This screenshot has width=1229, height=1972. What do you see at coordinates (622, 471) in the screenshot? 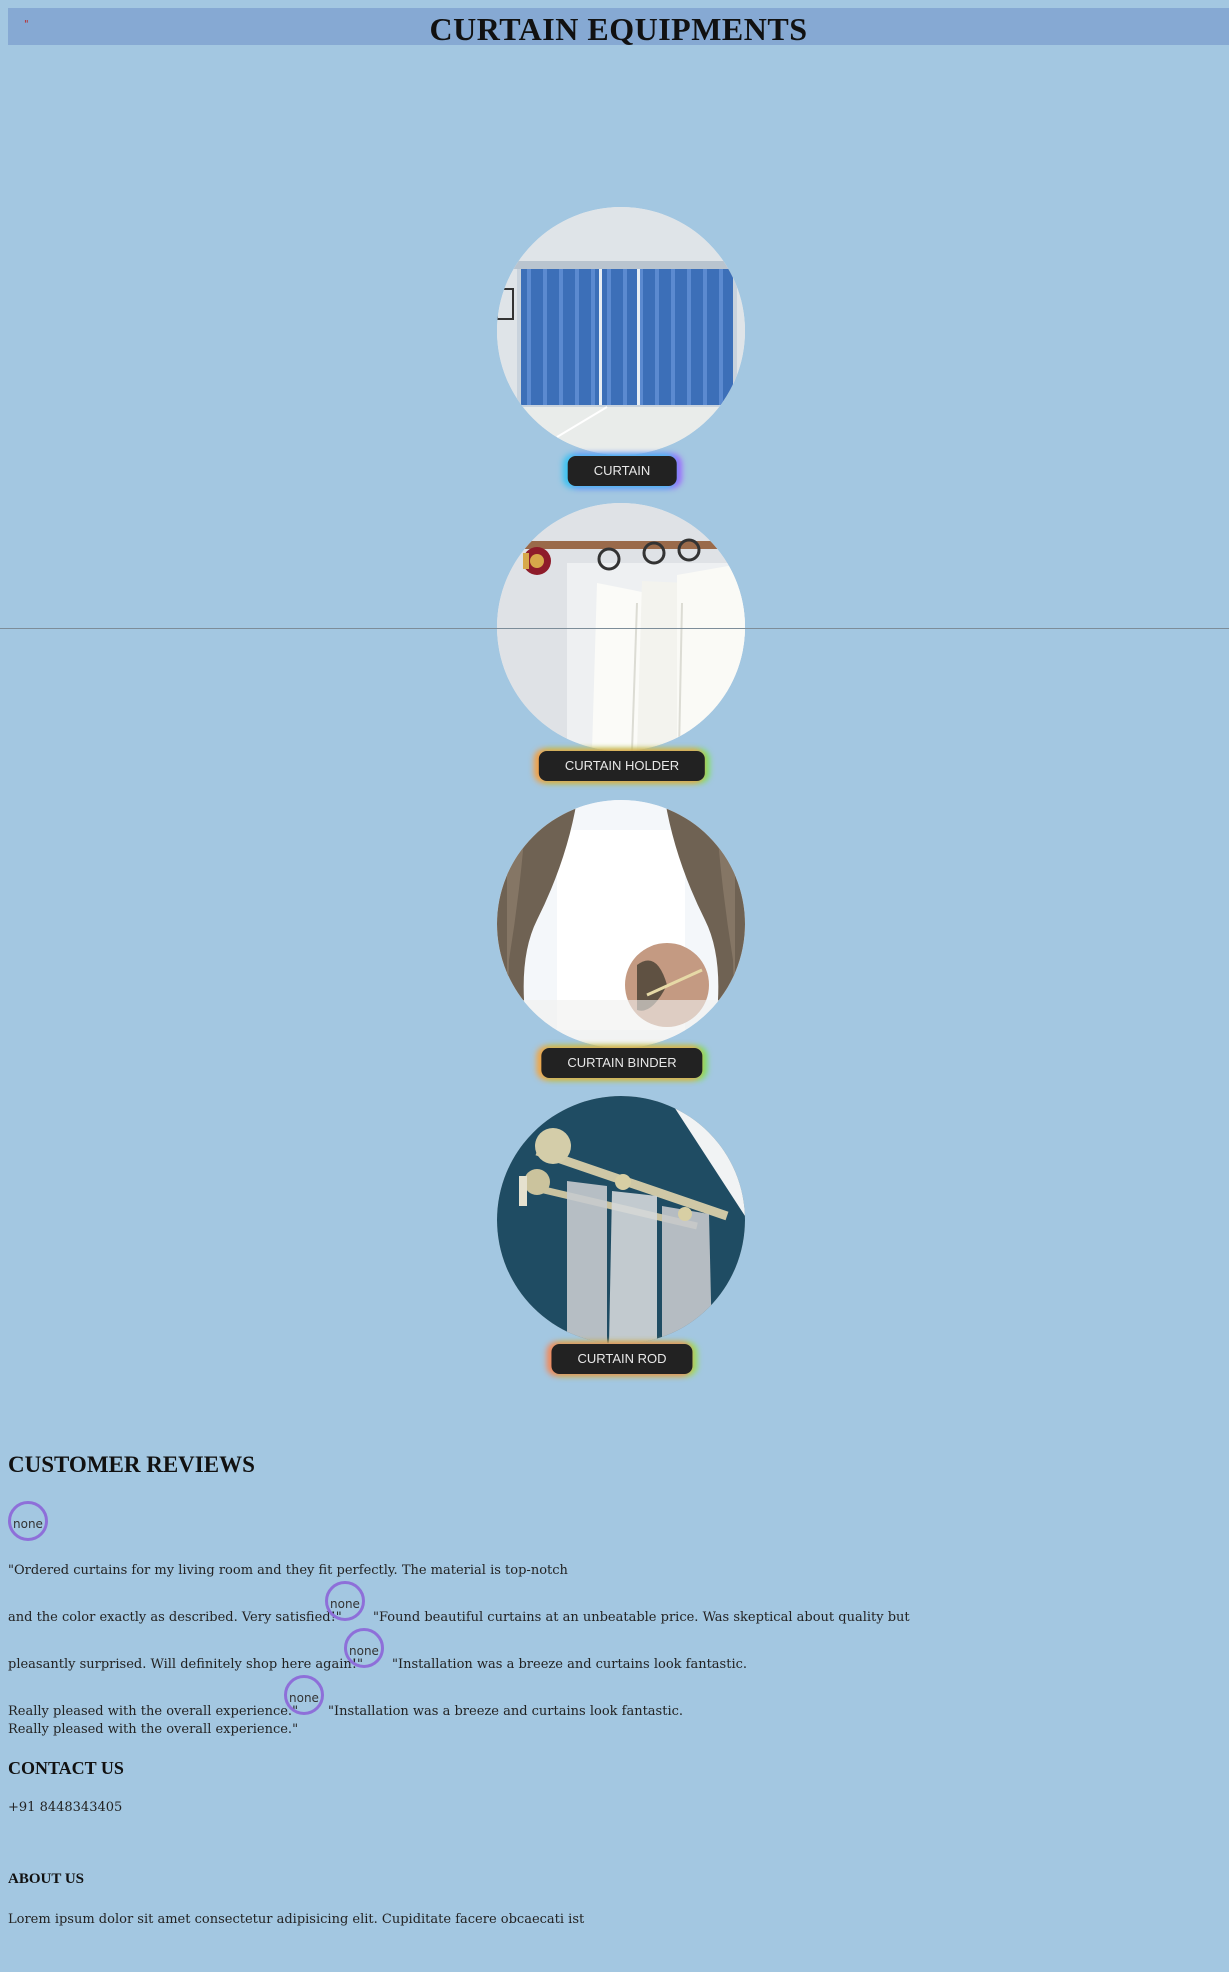
I see `curtain-button: CURTAIN` at bounding box center [622, 471].